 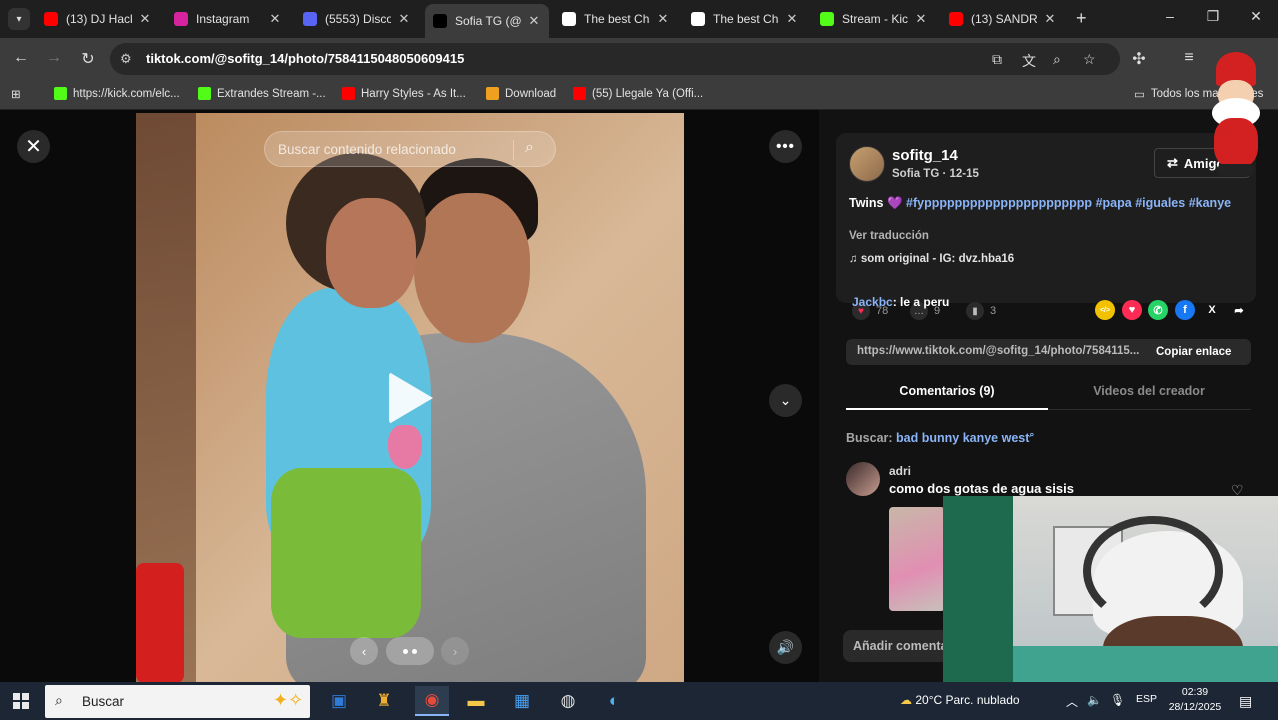 I want to click on share-more-icon: ➦, so click(x=1239, y=310).